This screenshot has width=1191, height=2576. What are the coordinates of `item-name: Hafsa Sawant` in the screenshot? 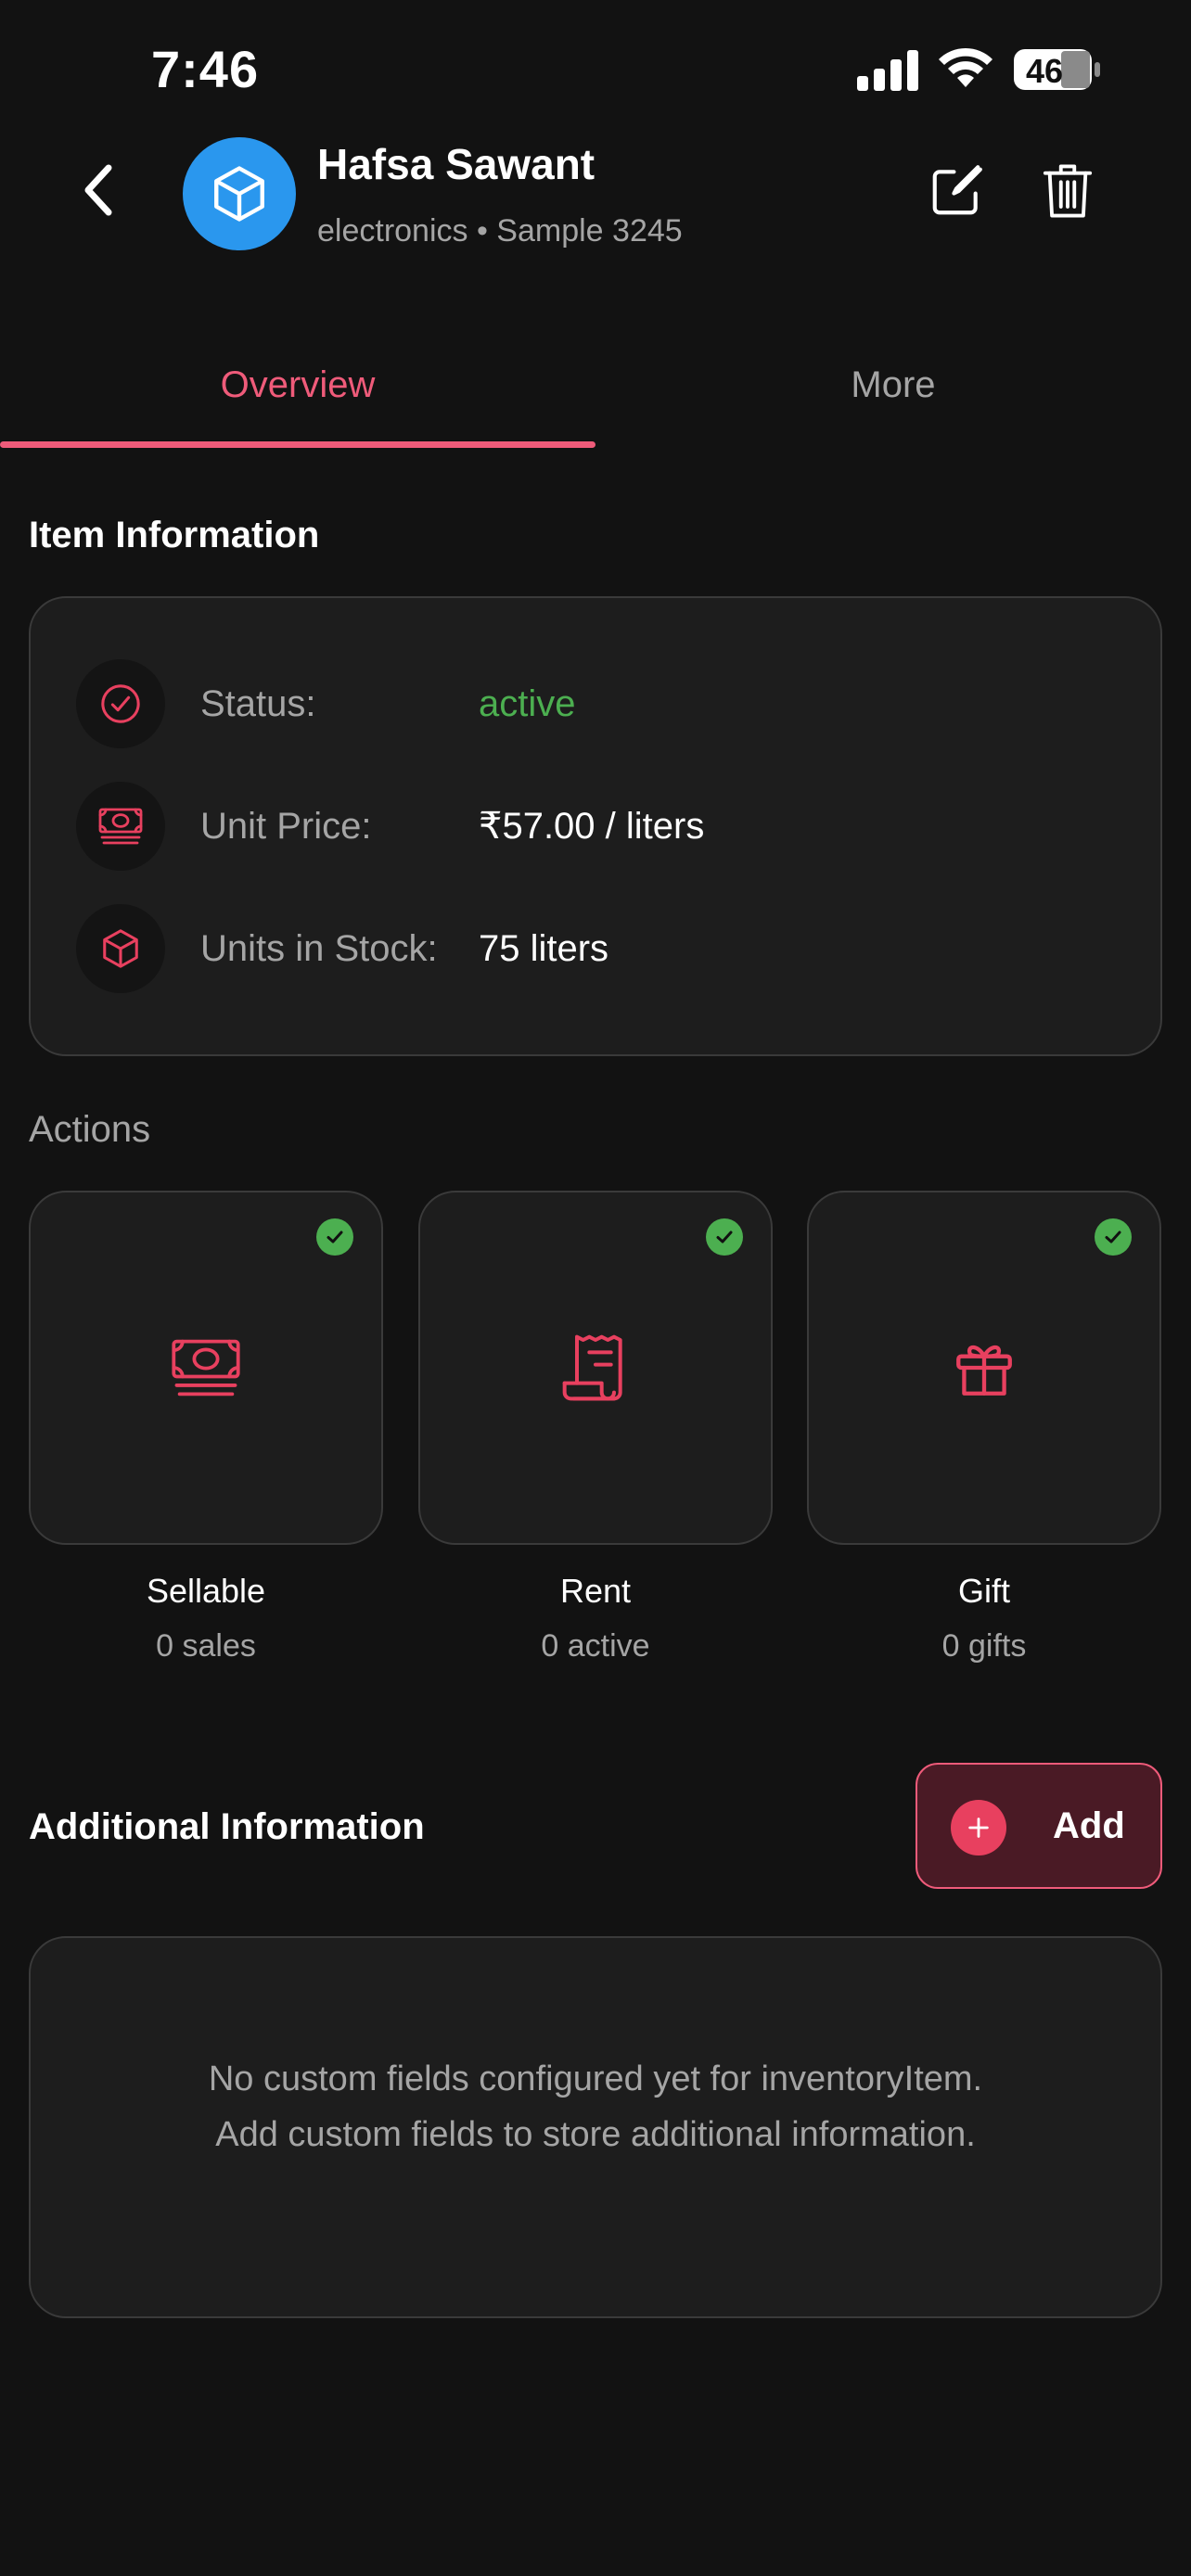 It's located at (456, 164).